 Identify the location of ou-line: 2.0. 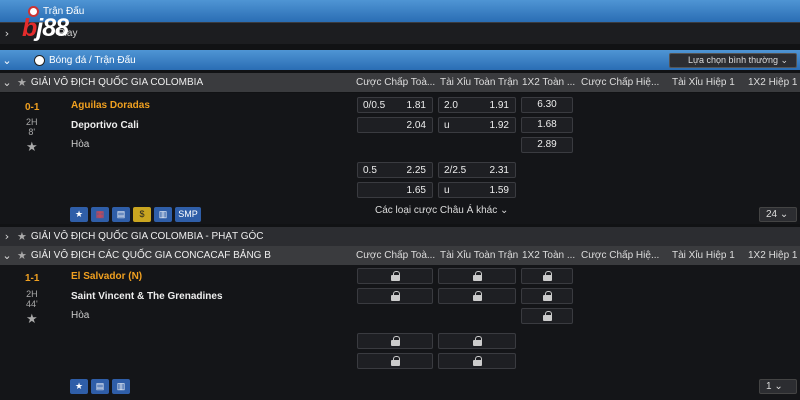
(451, 105).